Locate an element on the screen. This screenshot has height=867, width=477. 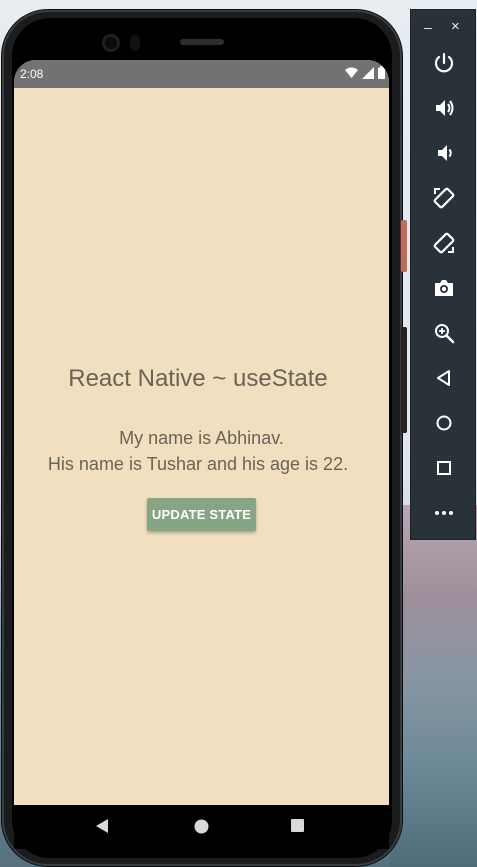
friend-text: His name is Tushar and his age is 22. is located at coordinates (198, 464).